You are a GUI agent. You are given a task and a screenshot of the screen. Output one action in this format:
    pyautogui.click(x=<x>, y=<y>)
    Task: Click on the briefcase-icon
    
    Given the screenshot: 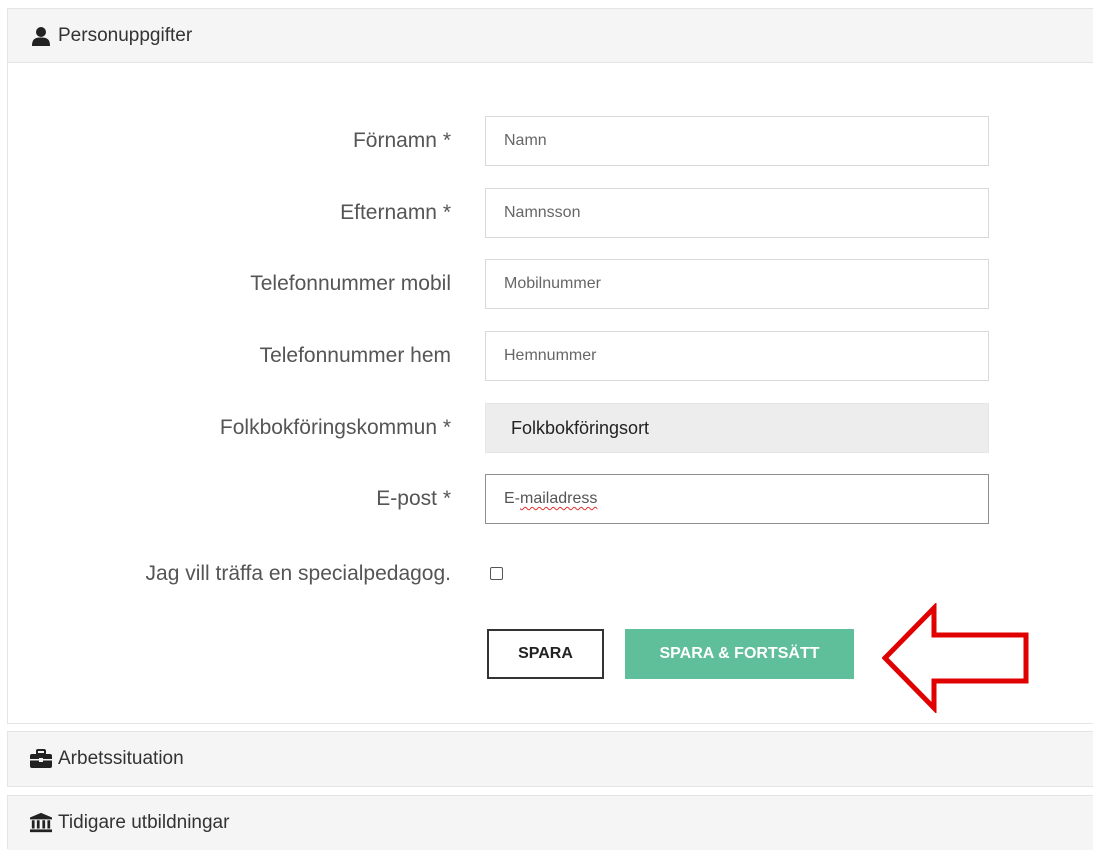 What is the action you would take?
    pyautogui.click(x=41, y=759)
    